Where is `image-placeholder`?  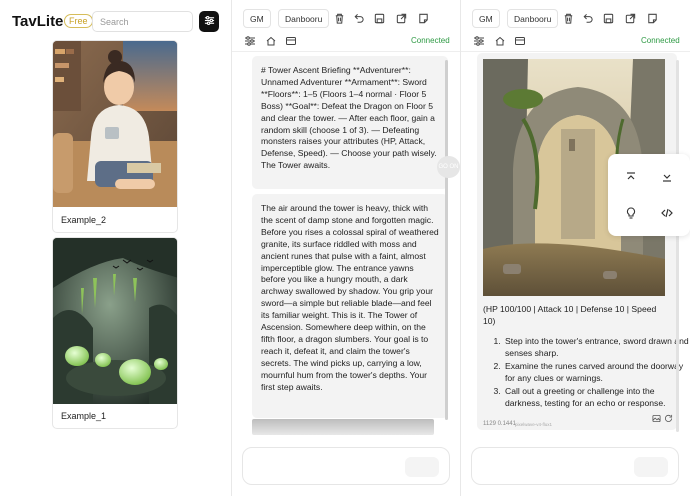
image-placeholder is located at coordinates (343, 427).